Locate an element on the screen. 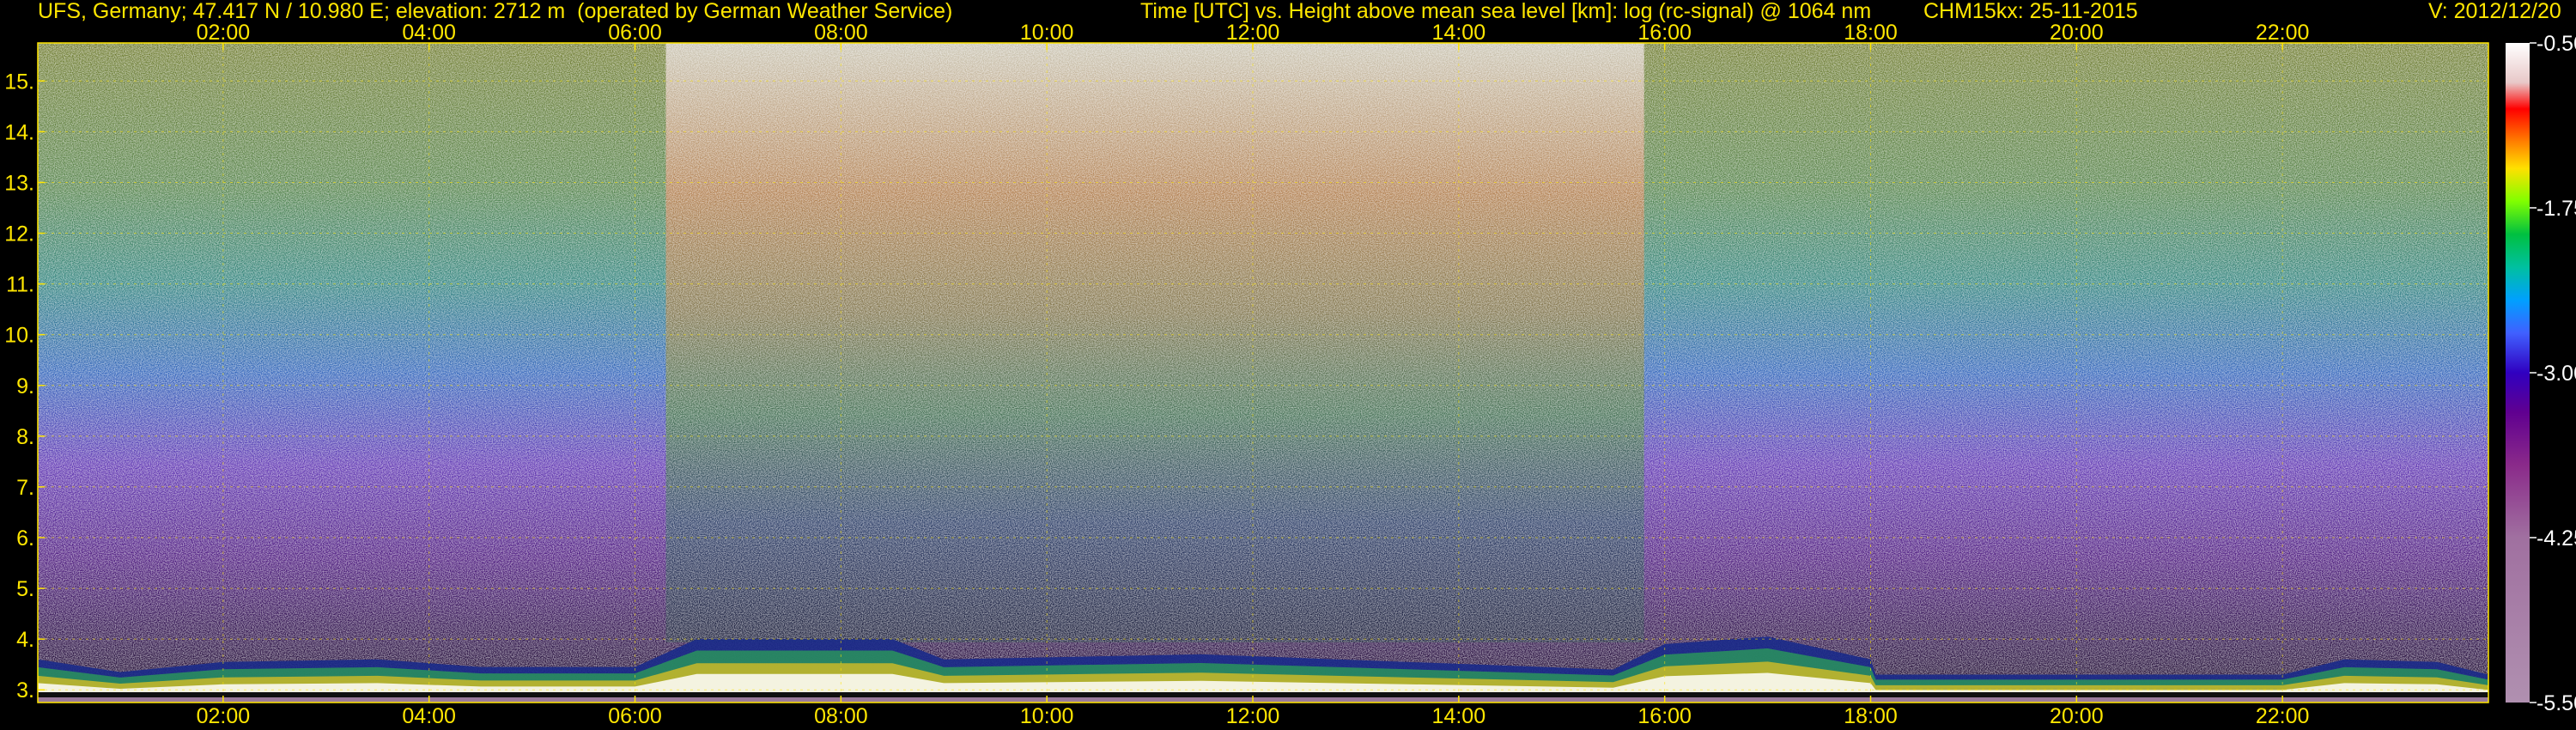 The image size is (2576, 730). x-tick-label-bottom: 22:00 is located at coordinates (2283, 716).